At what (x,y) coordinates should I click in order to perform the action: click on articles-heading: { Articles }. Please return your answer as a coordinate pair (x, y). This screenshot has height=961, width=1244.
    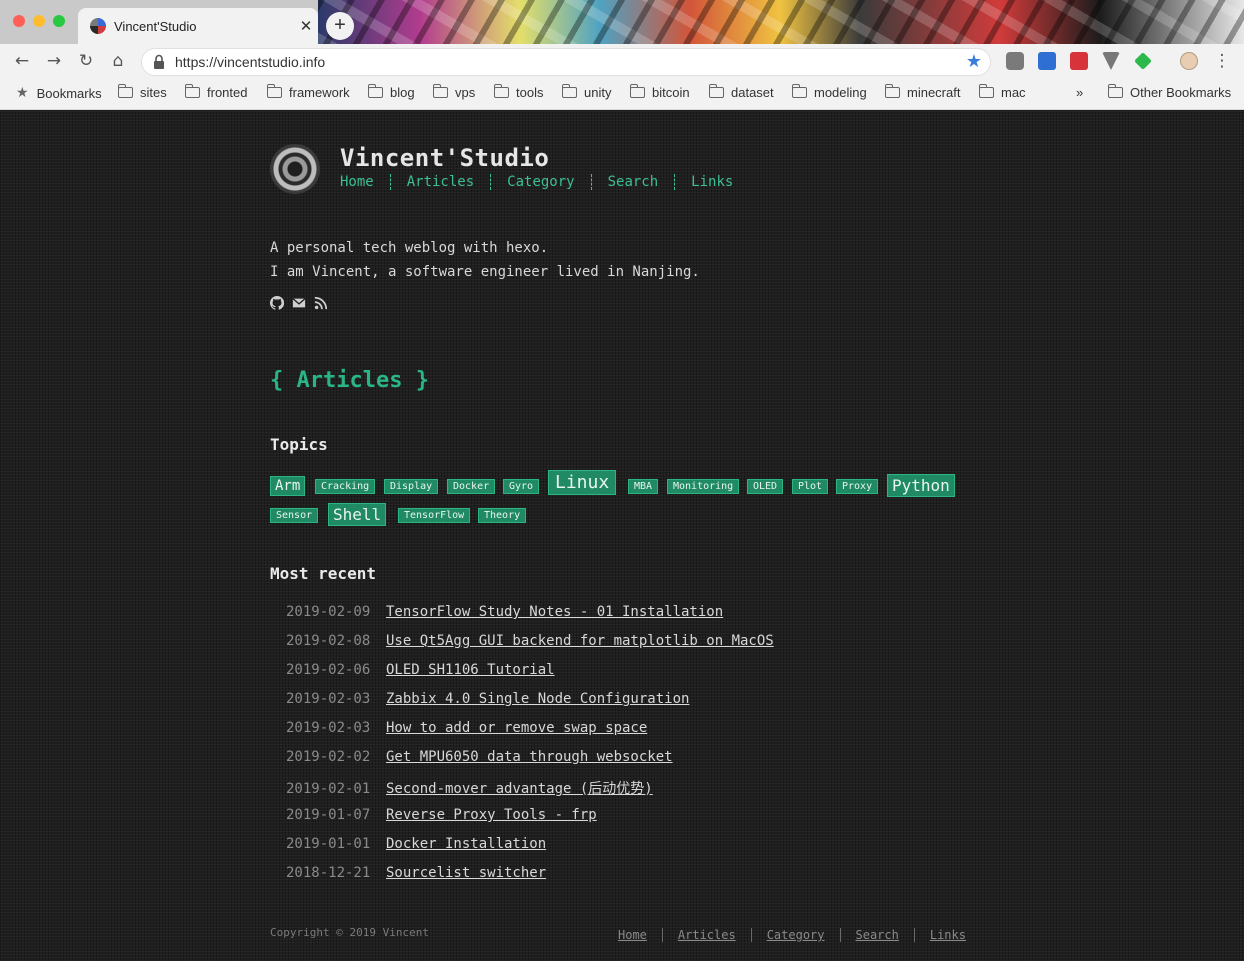
    Looking at the image, I should click on (349, 380).